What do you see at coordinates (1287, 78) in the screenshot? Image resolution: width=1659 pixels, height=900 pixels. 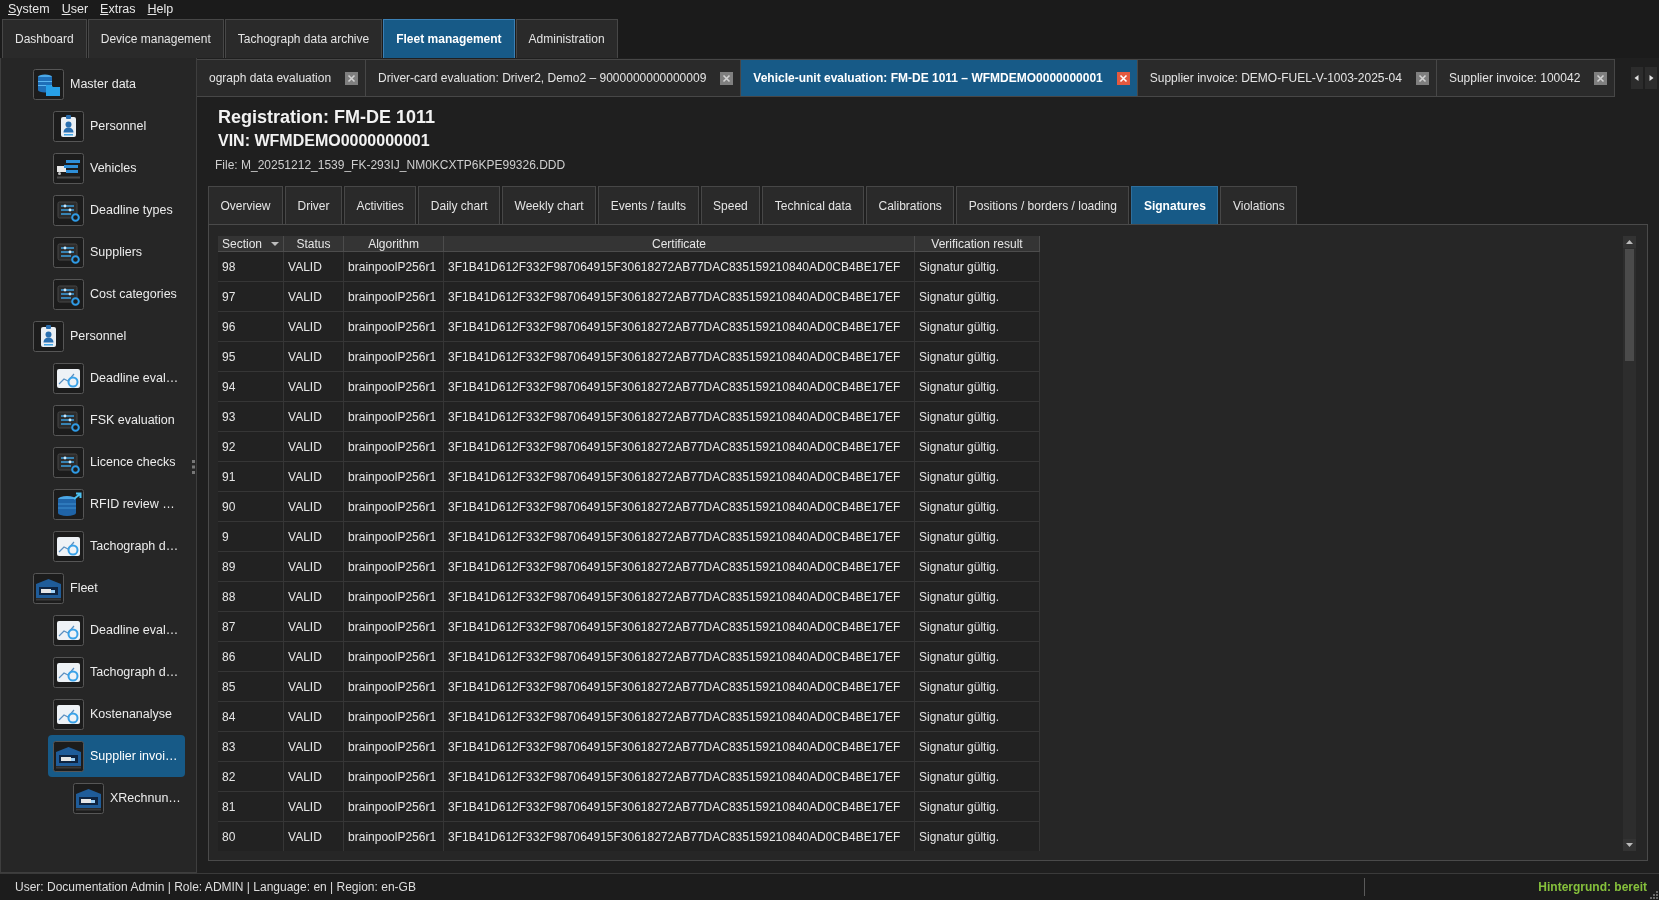 I see `document-tab: Supplier invoice: DEMO-FUEL-V-1003-2025-04` at bounding box center [1287, 78].